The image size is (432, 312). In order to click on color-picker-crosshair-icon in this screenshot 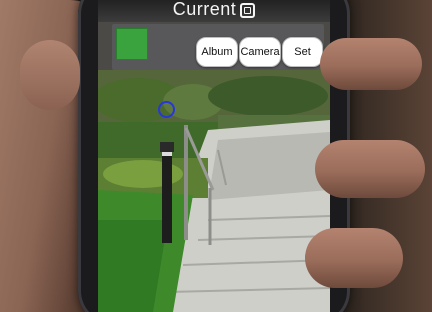, I will do `click(166, 109)`.